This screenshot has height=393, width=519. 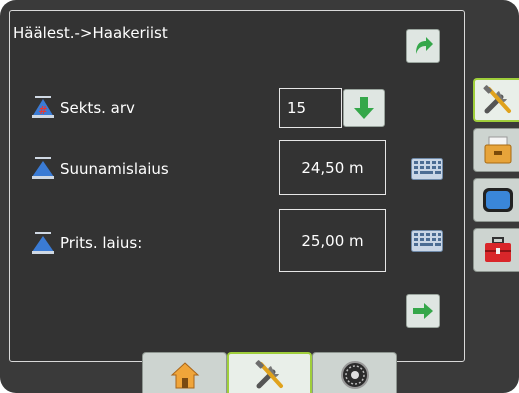 I want to click on console-icon, so click(x=497, y=200).